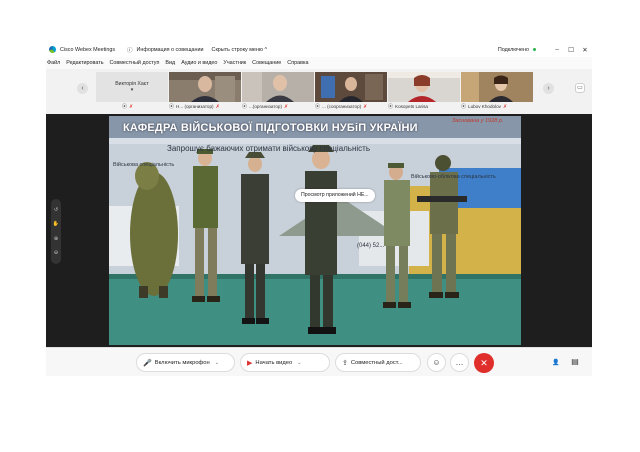  I want to click on participant-4-name: Kosopets Larisa, so click(411, 106).